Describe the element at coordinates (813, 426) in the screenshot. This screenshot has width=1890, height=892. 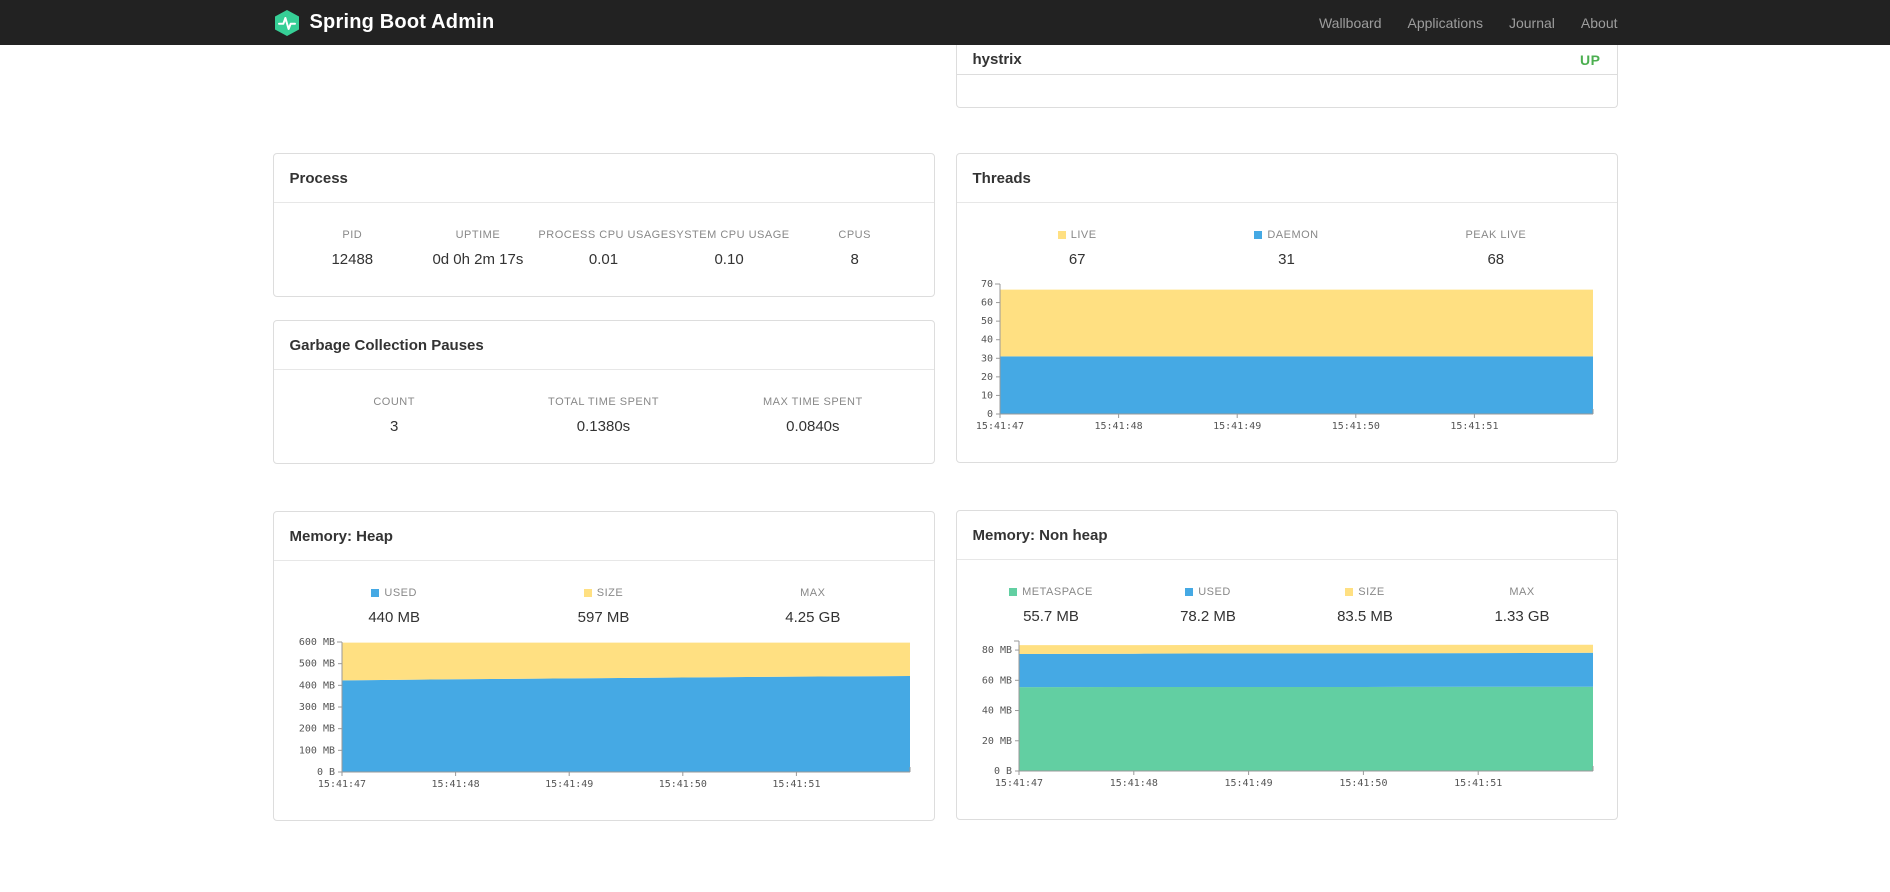
I see `metric-value: 0.0840s` at that location.